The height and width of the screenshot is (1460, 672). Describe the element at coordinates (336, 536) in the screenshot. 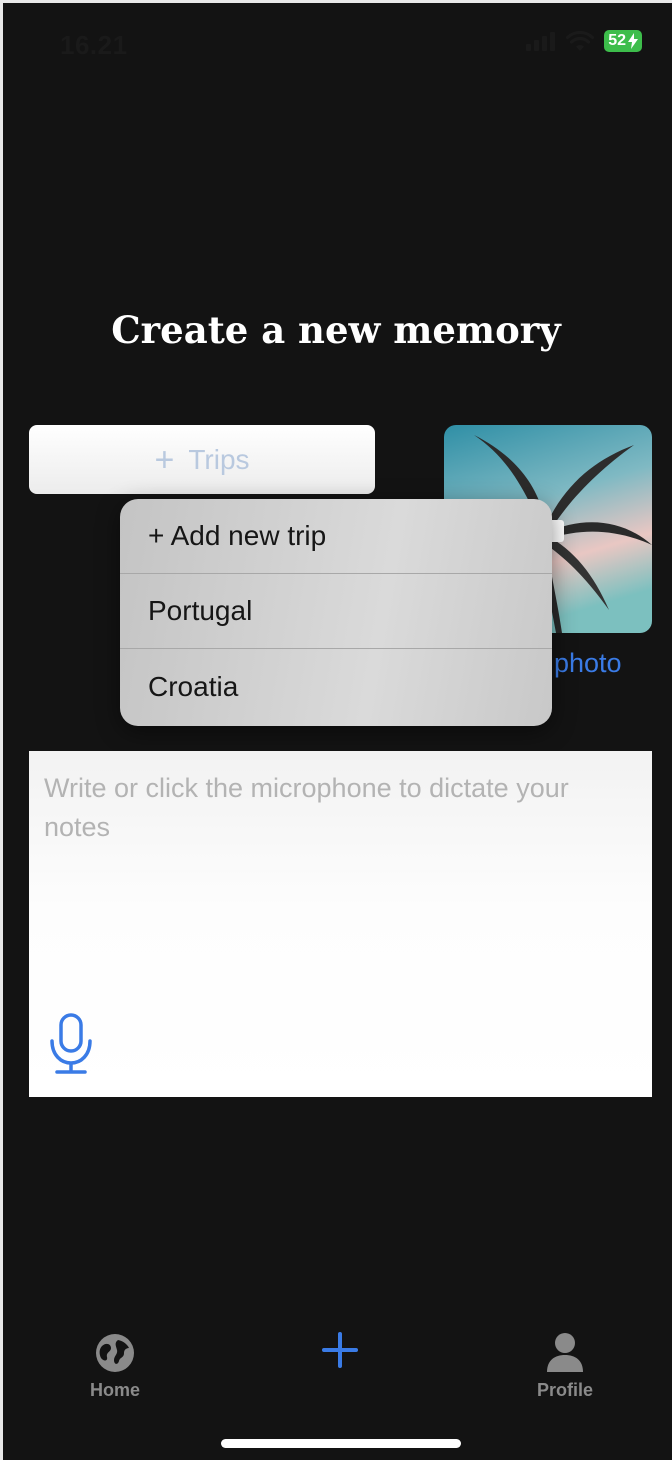

I see `menu-item-add-new-trip: + Add new trip` at that location.